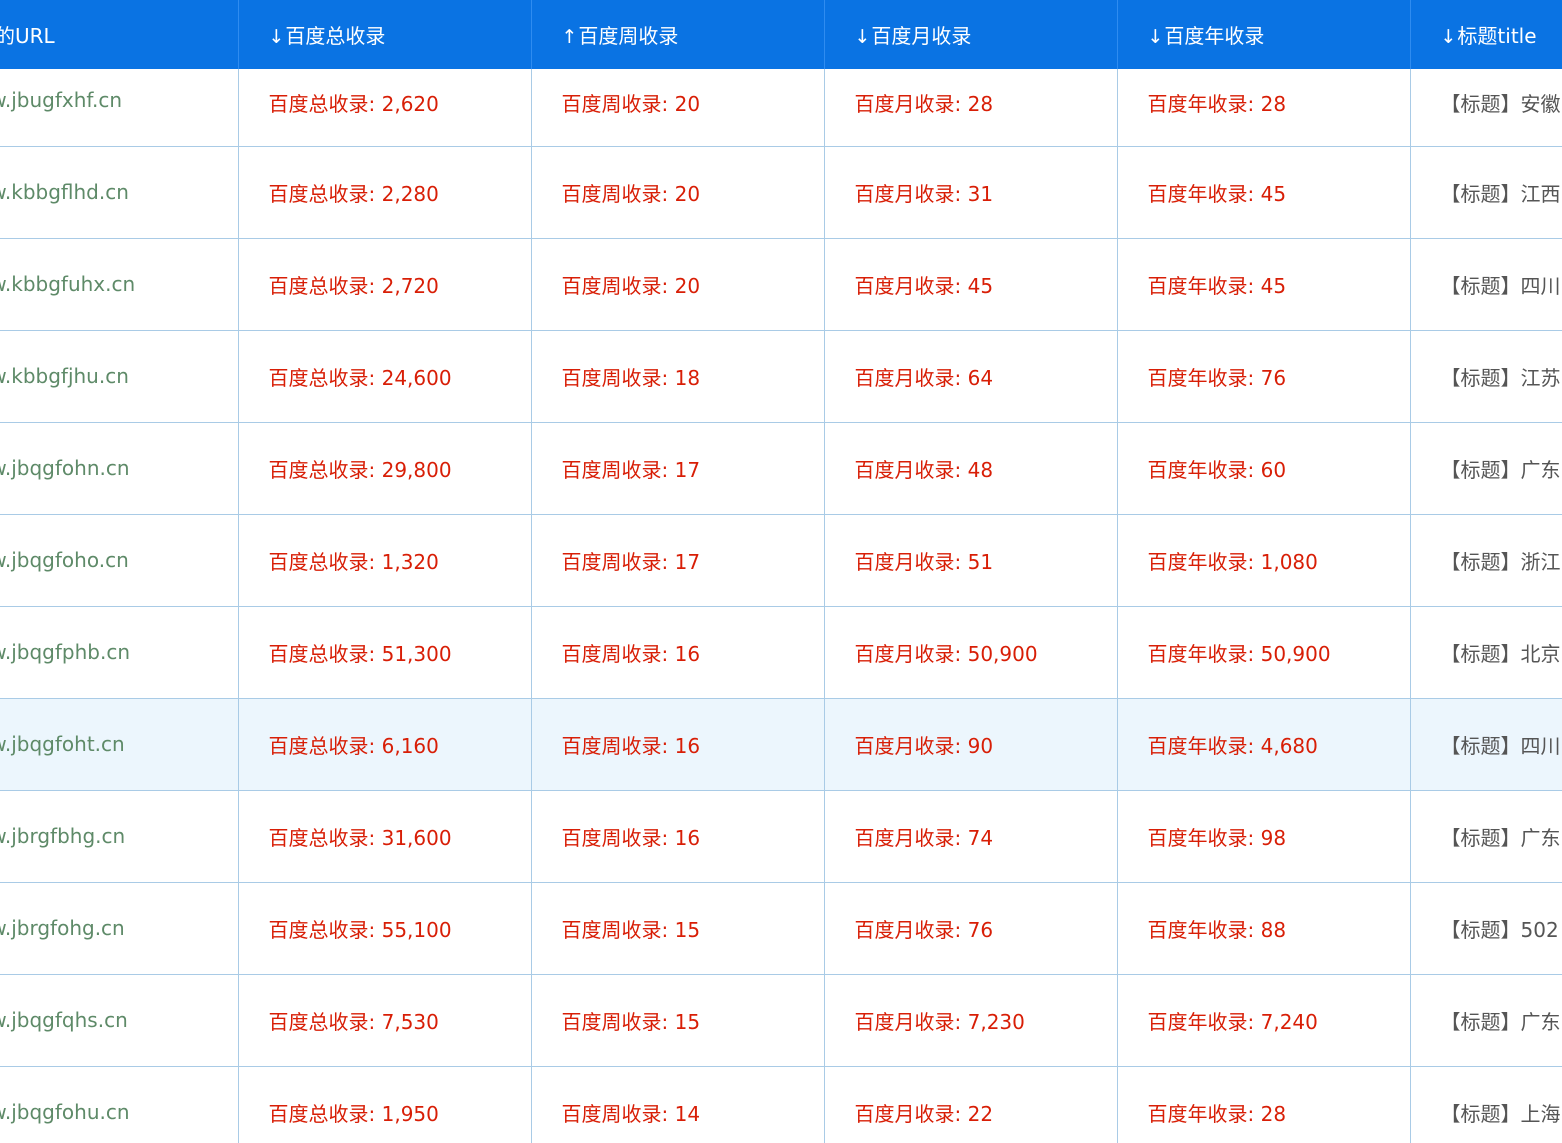 The width and height of the screenshot is (1562, 1143). I want to click on url-link: ww.jbugfxhf.cn, so click(61, 100).